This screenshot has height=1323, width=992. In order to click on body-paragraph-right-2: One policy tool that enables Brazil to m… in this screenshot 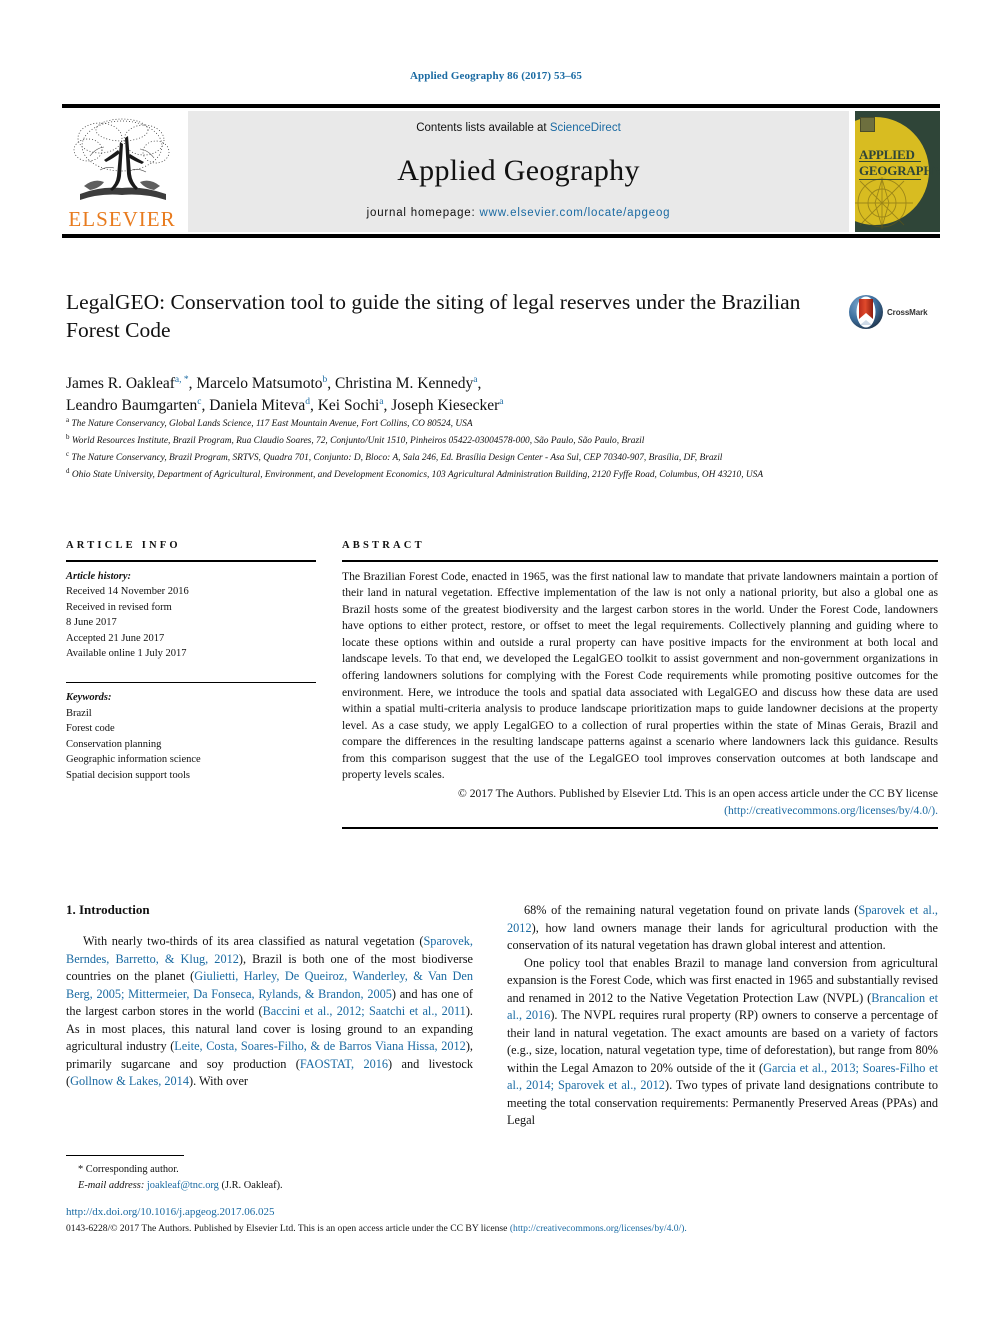, I will do `click(722, 1042)`.